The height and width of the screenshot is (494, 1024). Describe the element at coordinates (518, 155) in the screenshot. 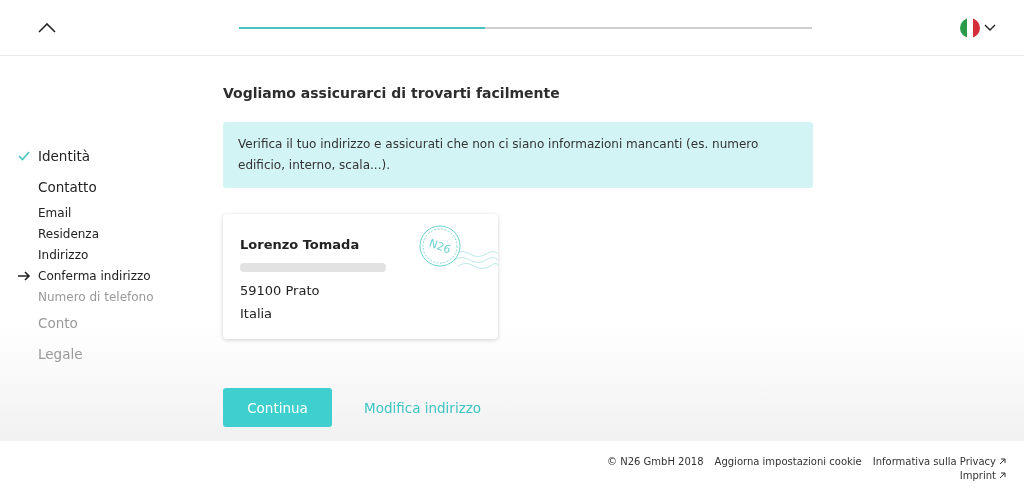

I see `info-notice: Verifica il tuo indirizzo e assicurati che non ci siano informazioni mancanti (es. numero edificio, interno, scala...).` at that location.